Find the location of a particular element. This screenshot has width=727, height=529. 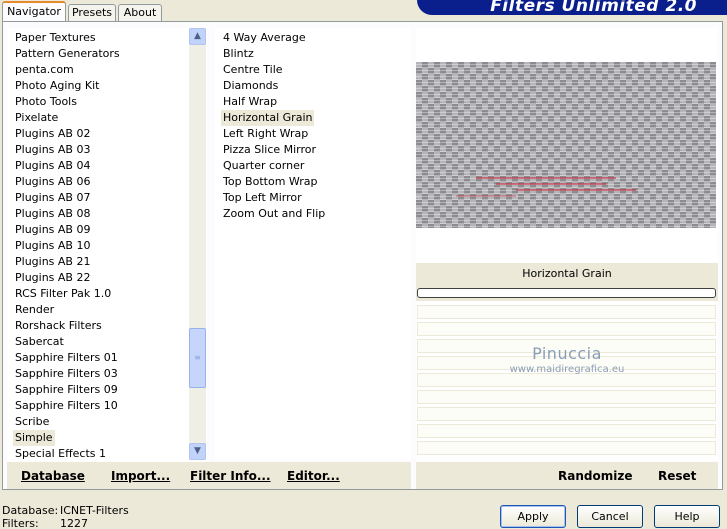

category-item: Sabercat is located at coordinates (39, 342).